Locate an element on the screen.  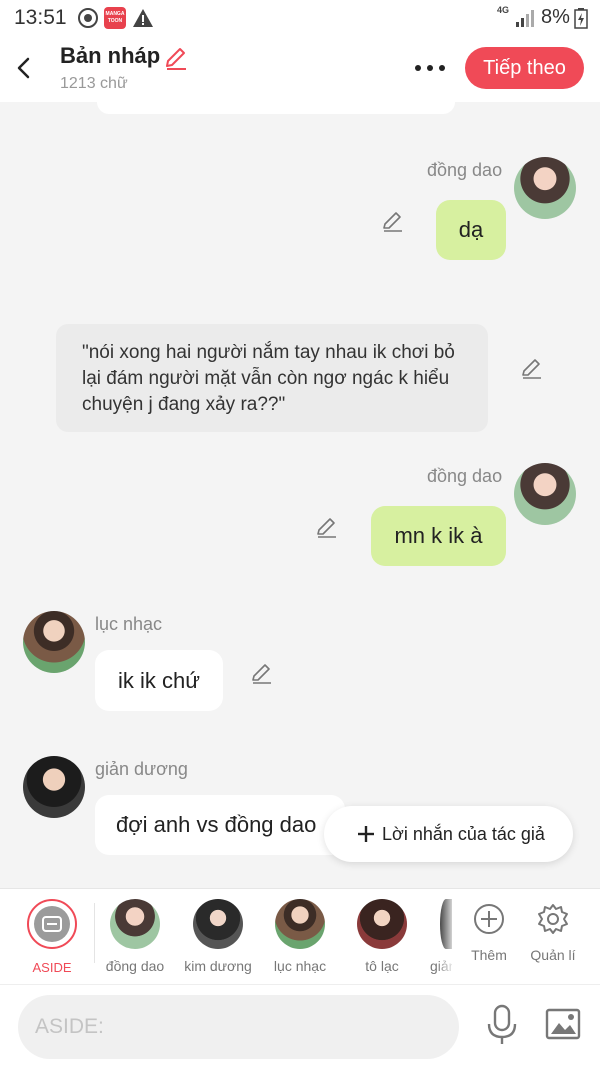
edit-title-pencil-icon is located at coordinates (176, 58).